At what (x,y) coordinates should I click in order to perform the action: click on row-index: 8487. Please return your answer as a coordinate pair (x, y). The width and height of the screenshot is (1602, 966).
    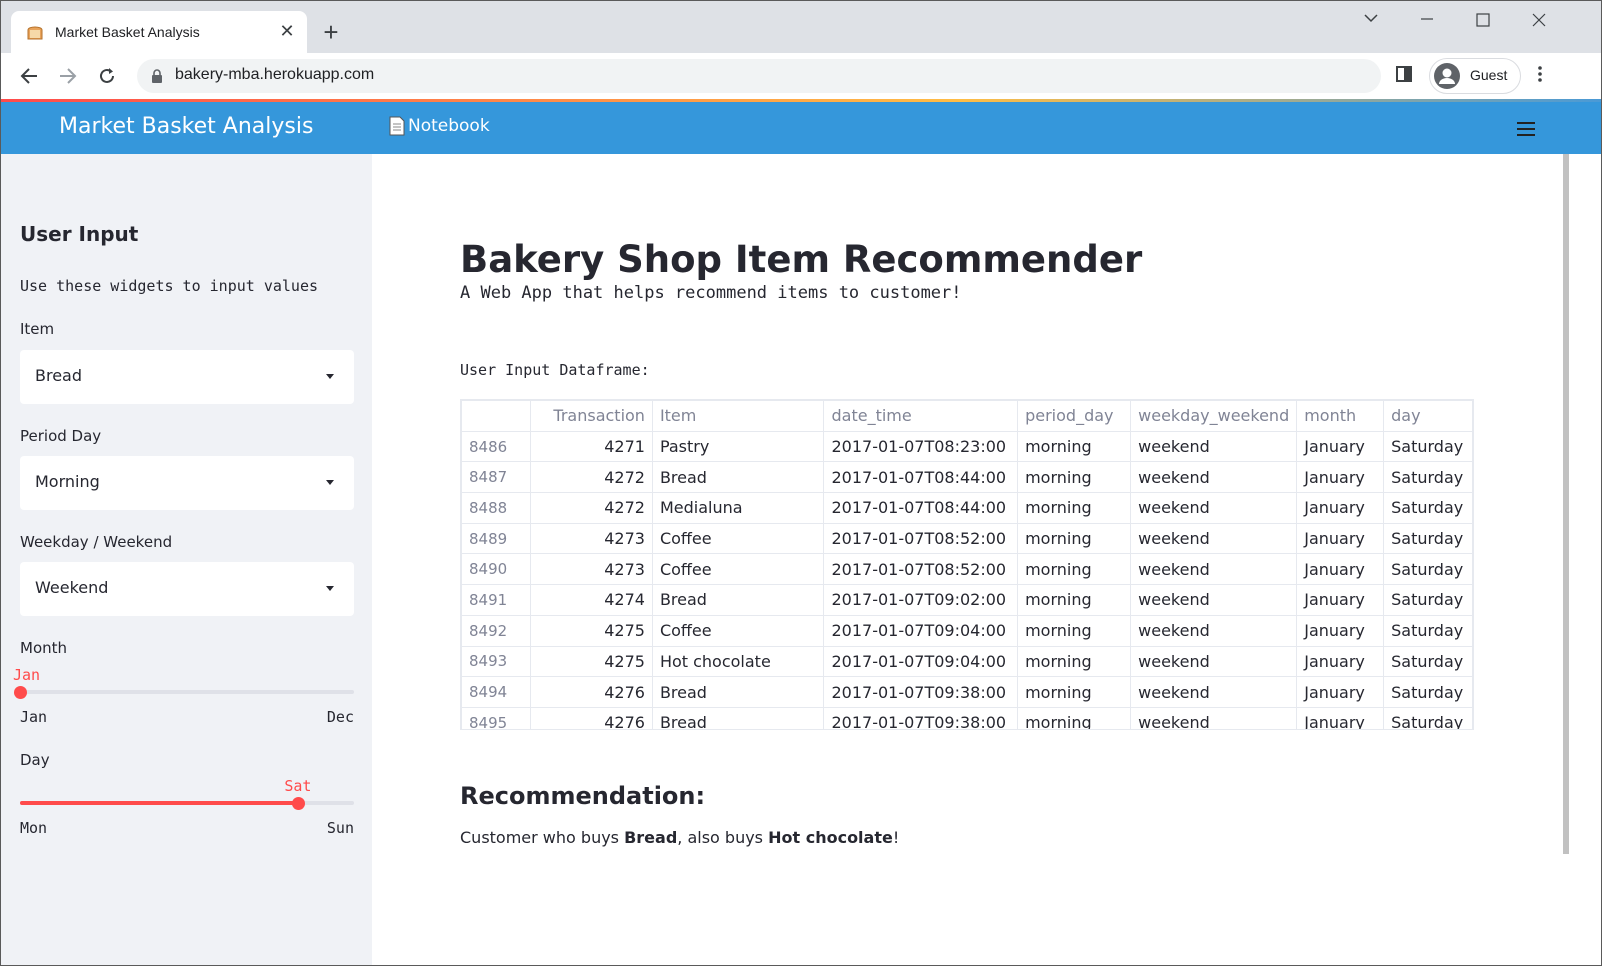
    Looking at the image, I should click on (496, 477).